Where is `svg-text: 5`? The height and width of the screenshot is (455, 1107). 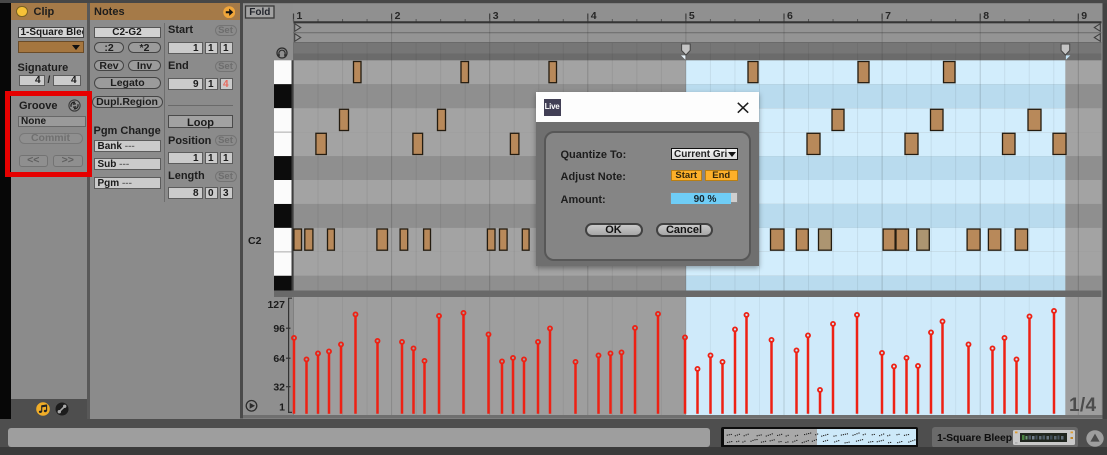
svg-text: 5 is located at coordinates (692, 16).